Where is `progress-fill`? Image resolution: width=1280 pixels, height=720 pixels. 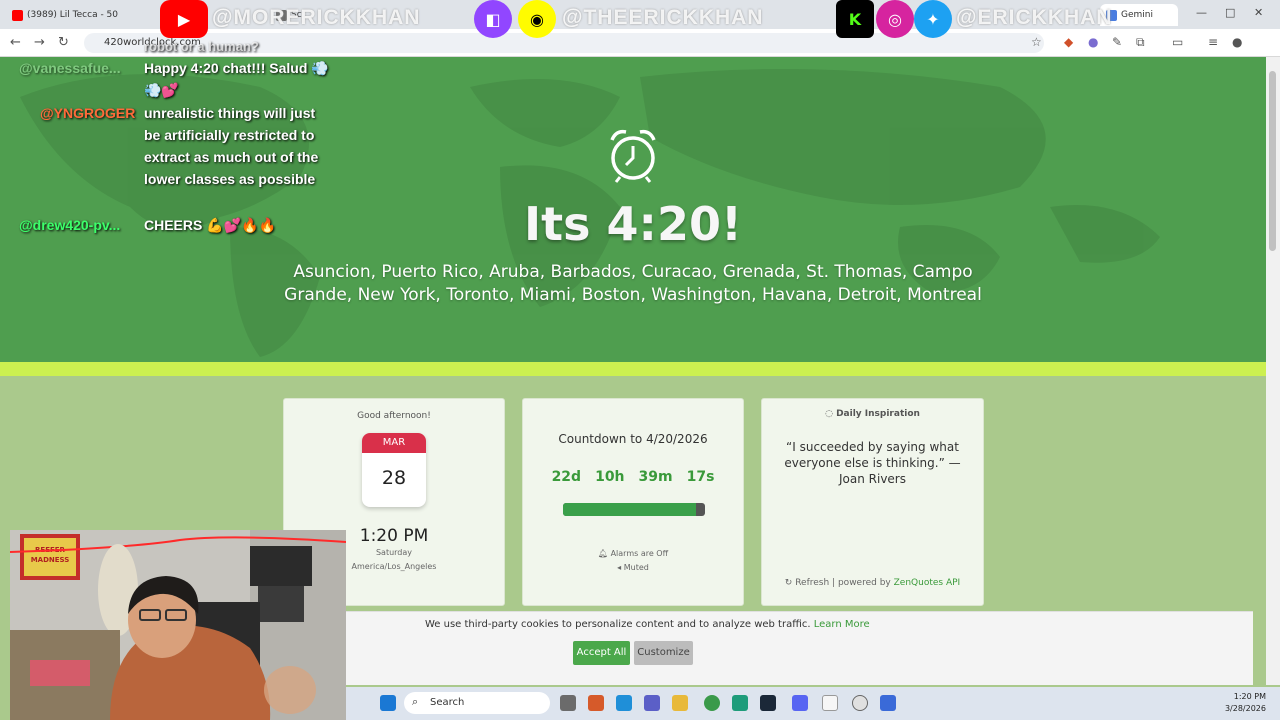 progress-fill is located at coordinates (630, 509).